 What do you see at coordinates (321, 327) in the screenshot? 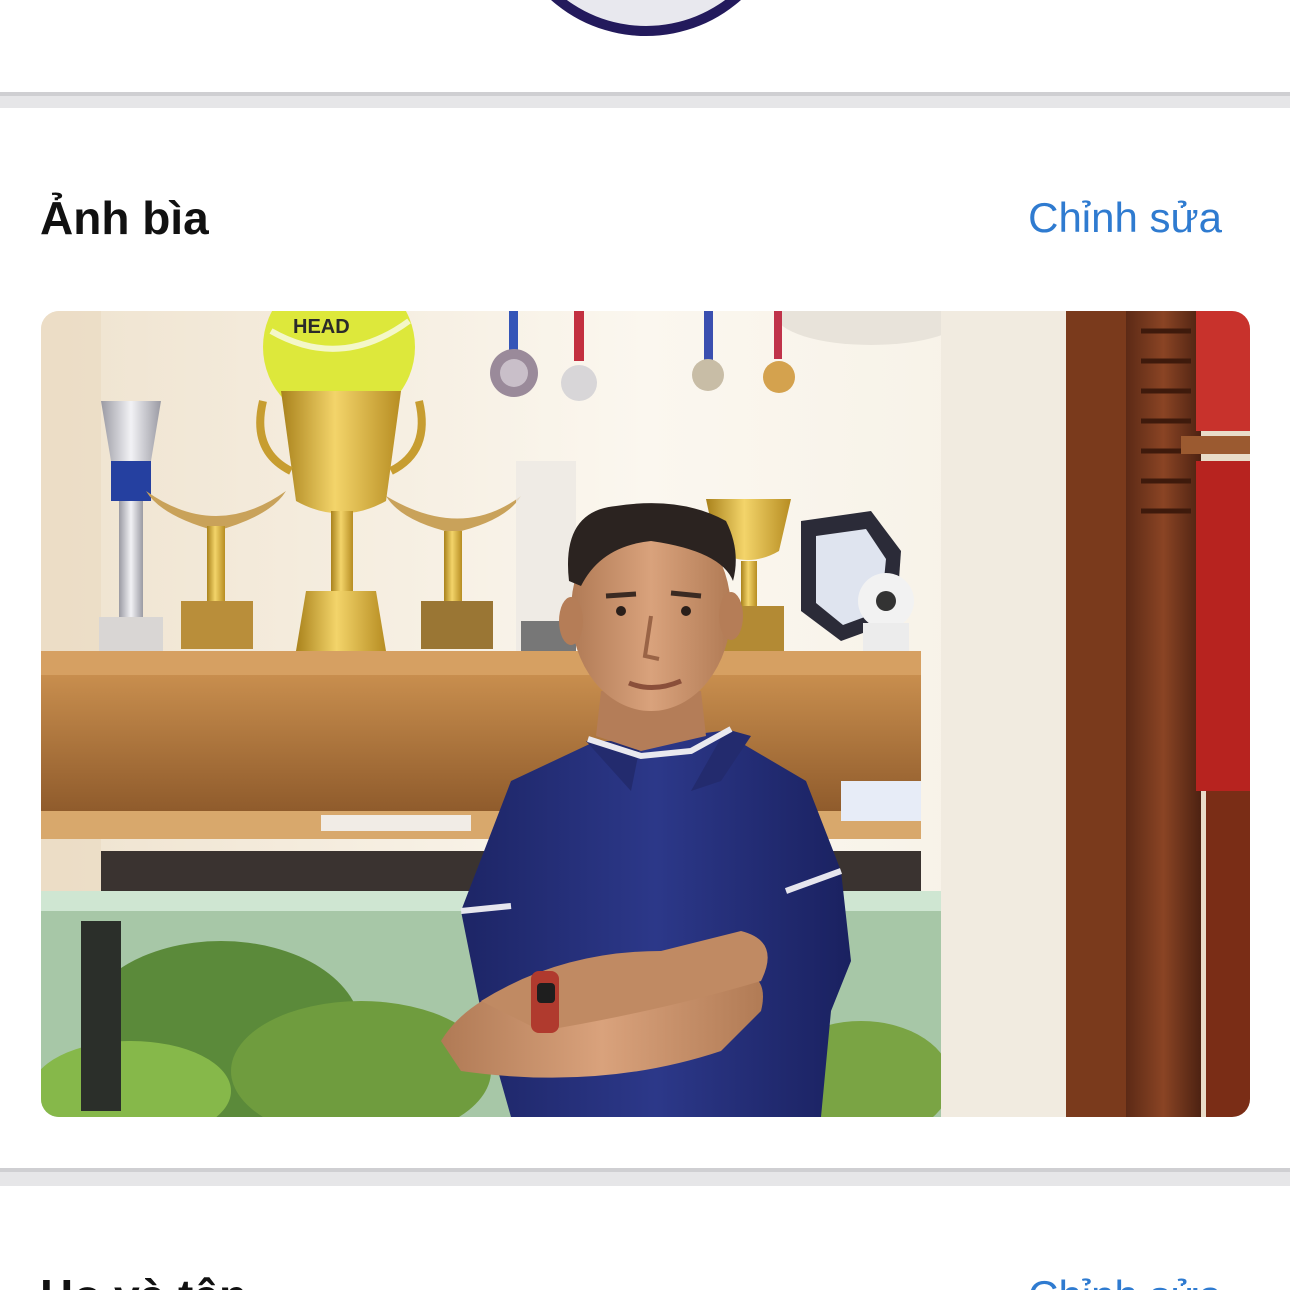
I see `ball-brand-text: HEAD` at bounding box center [321, 327].